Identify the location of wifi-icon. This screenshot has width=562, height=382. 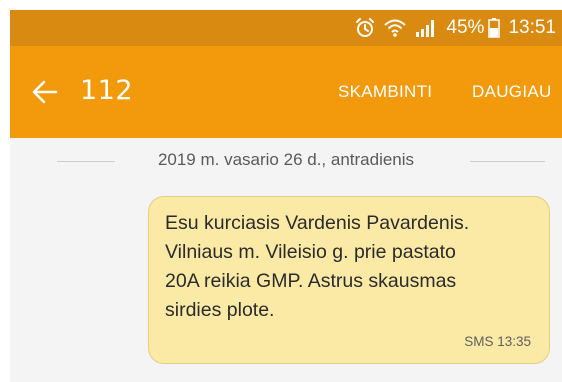
(395, 28).